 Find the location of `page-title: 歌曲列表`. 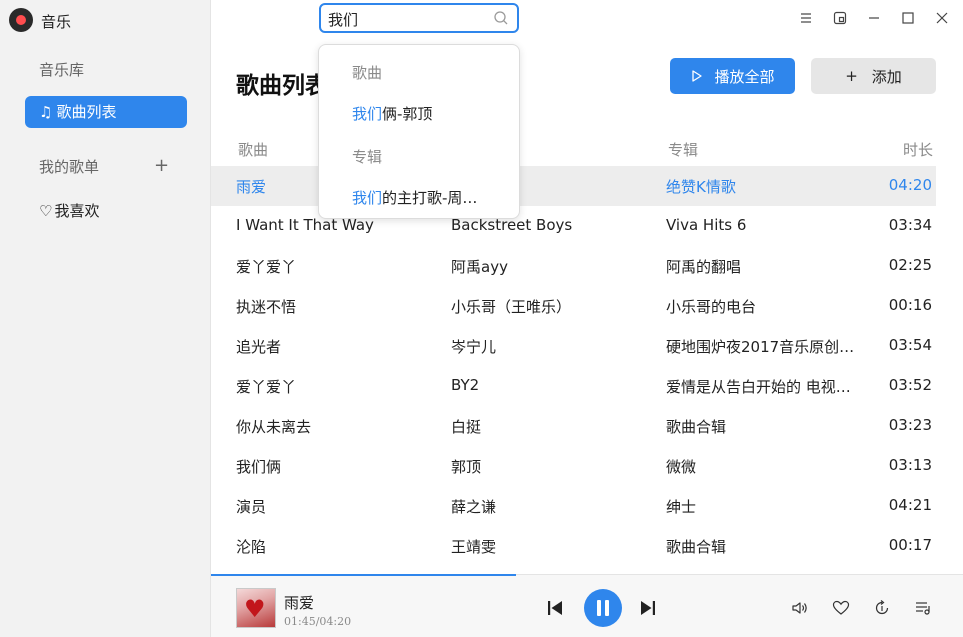

page-title: 歌曲列表 is located at coordinates (282, 86).